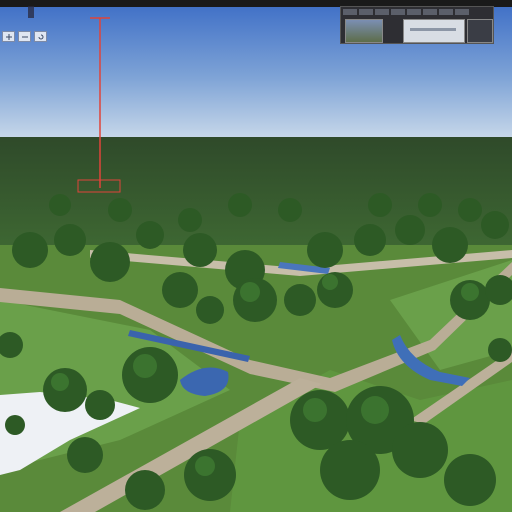 The image size is (512, 512). I want to click on viewer-panel, so click(417, 25).